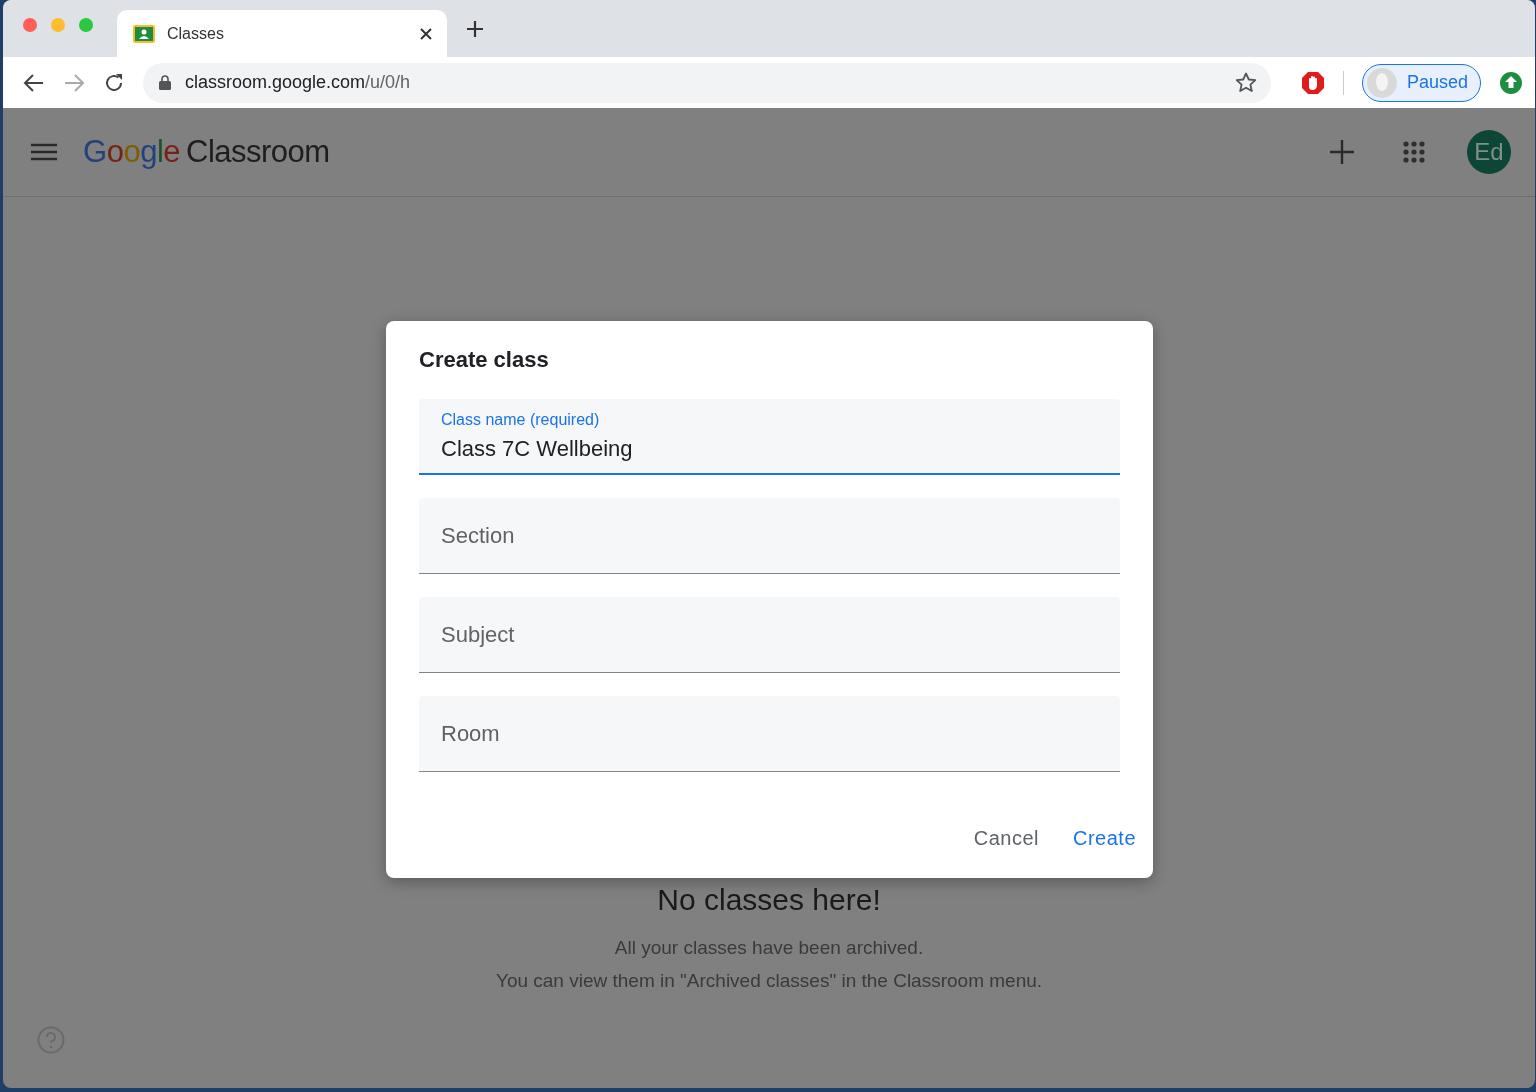 This screenshot has width=1536, height=1092. I want to click on field-label: Class name (required), so click(520, 420).